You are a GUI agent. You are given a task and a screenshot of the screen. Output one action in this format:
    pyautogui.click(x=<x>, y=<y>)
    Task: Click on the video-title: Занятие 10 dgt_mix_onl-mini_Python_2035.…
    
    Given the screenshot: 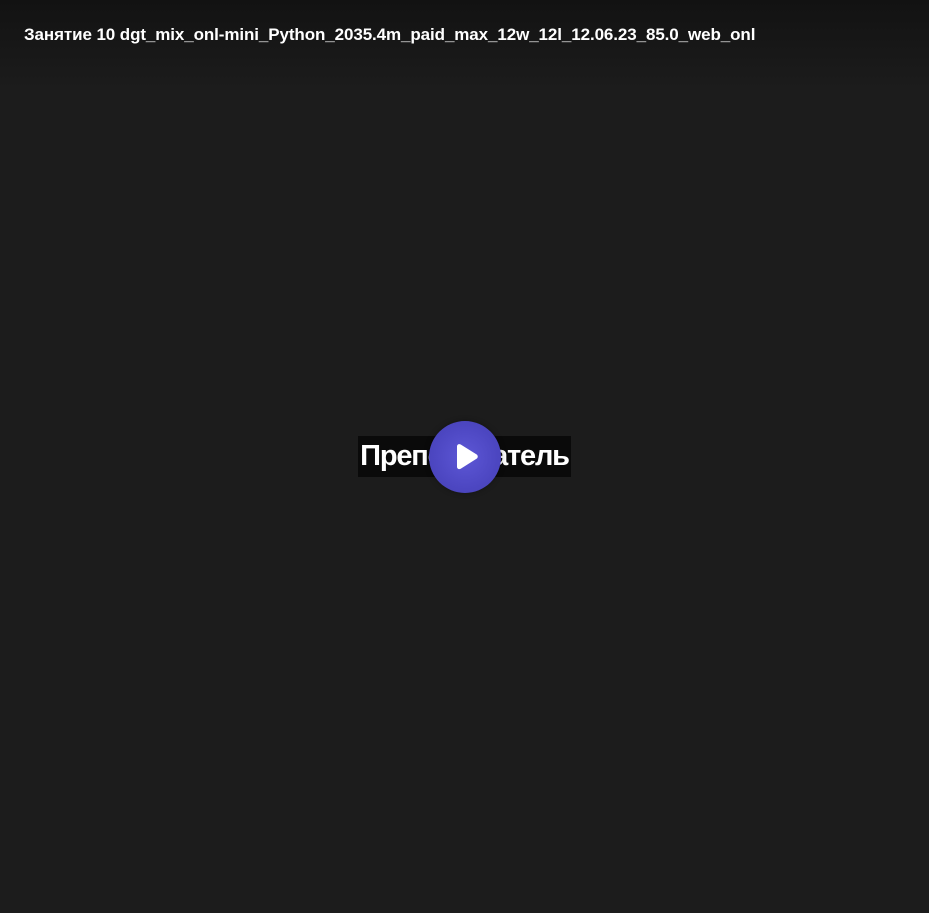 What is the action you would take?
    pyautogui.click(x=464, y=35)
    